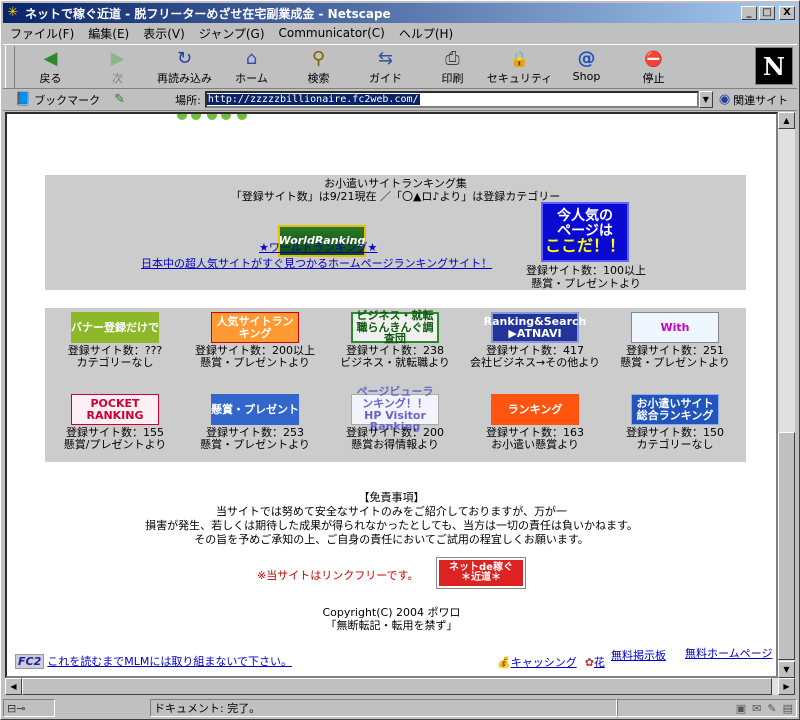 The height and width of the screenshot is (720, 800). Describe the element at coordinates (164, 33) in the screenshot. I see `menu-view: 表示(V)` at that location.